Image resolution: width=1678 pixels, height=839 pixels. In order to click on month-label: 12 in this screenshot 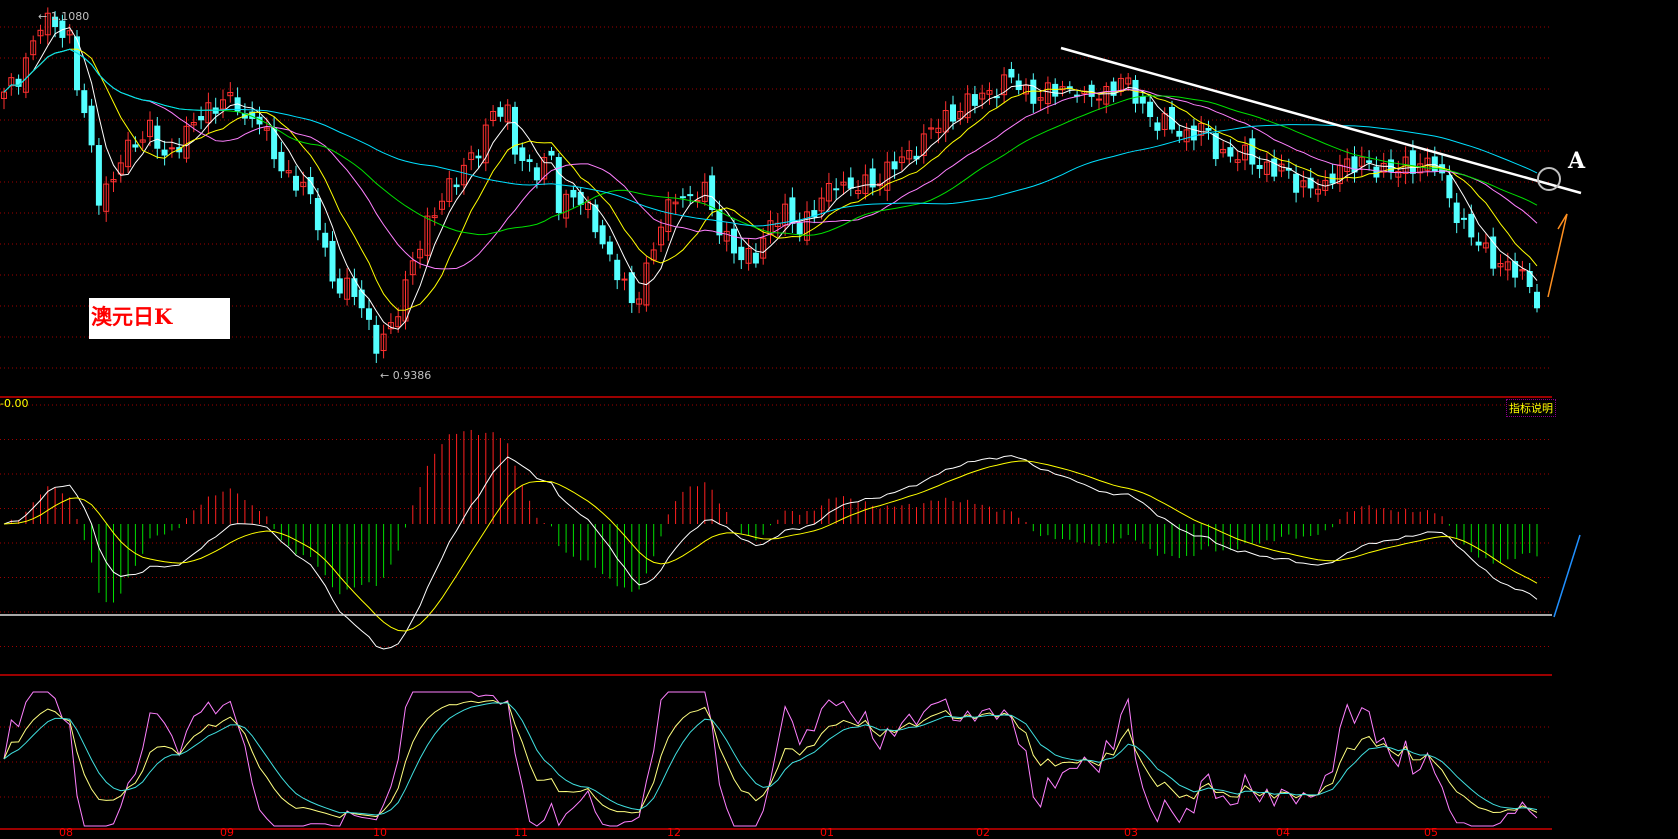, I will do `click(674, 832)`.